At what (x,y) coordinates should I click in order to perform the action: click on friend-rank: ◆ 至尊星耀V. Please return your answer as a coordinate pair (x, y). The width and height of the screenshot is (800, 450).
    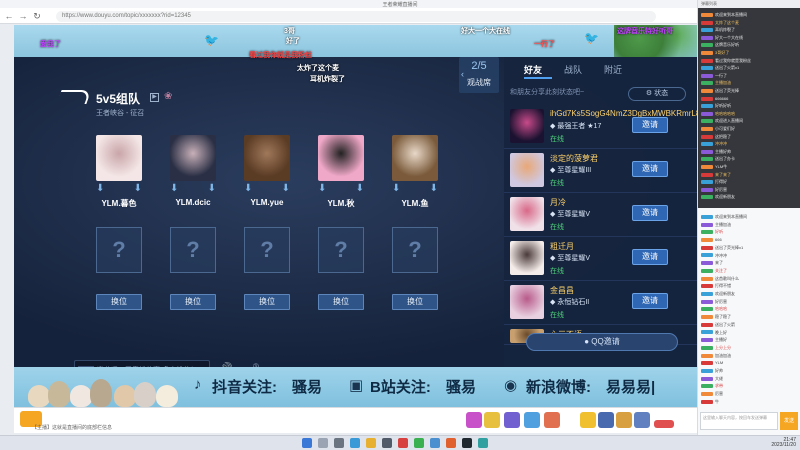
    Looking at the image, I should click on (570, 214).